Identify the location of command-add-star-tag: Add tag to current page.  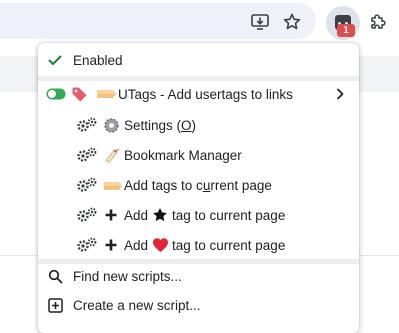
(198, 215).